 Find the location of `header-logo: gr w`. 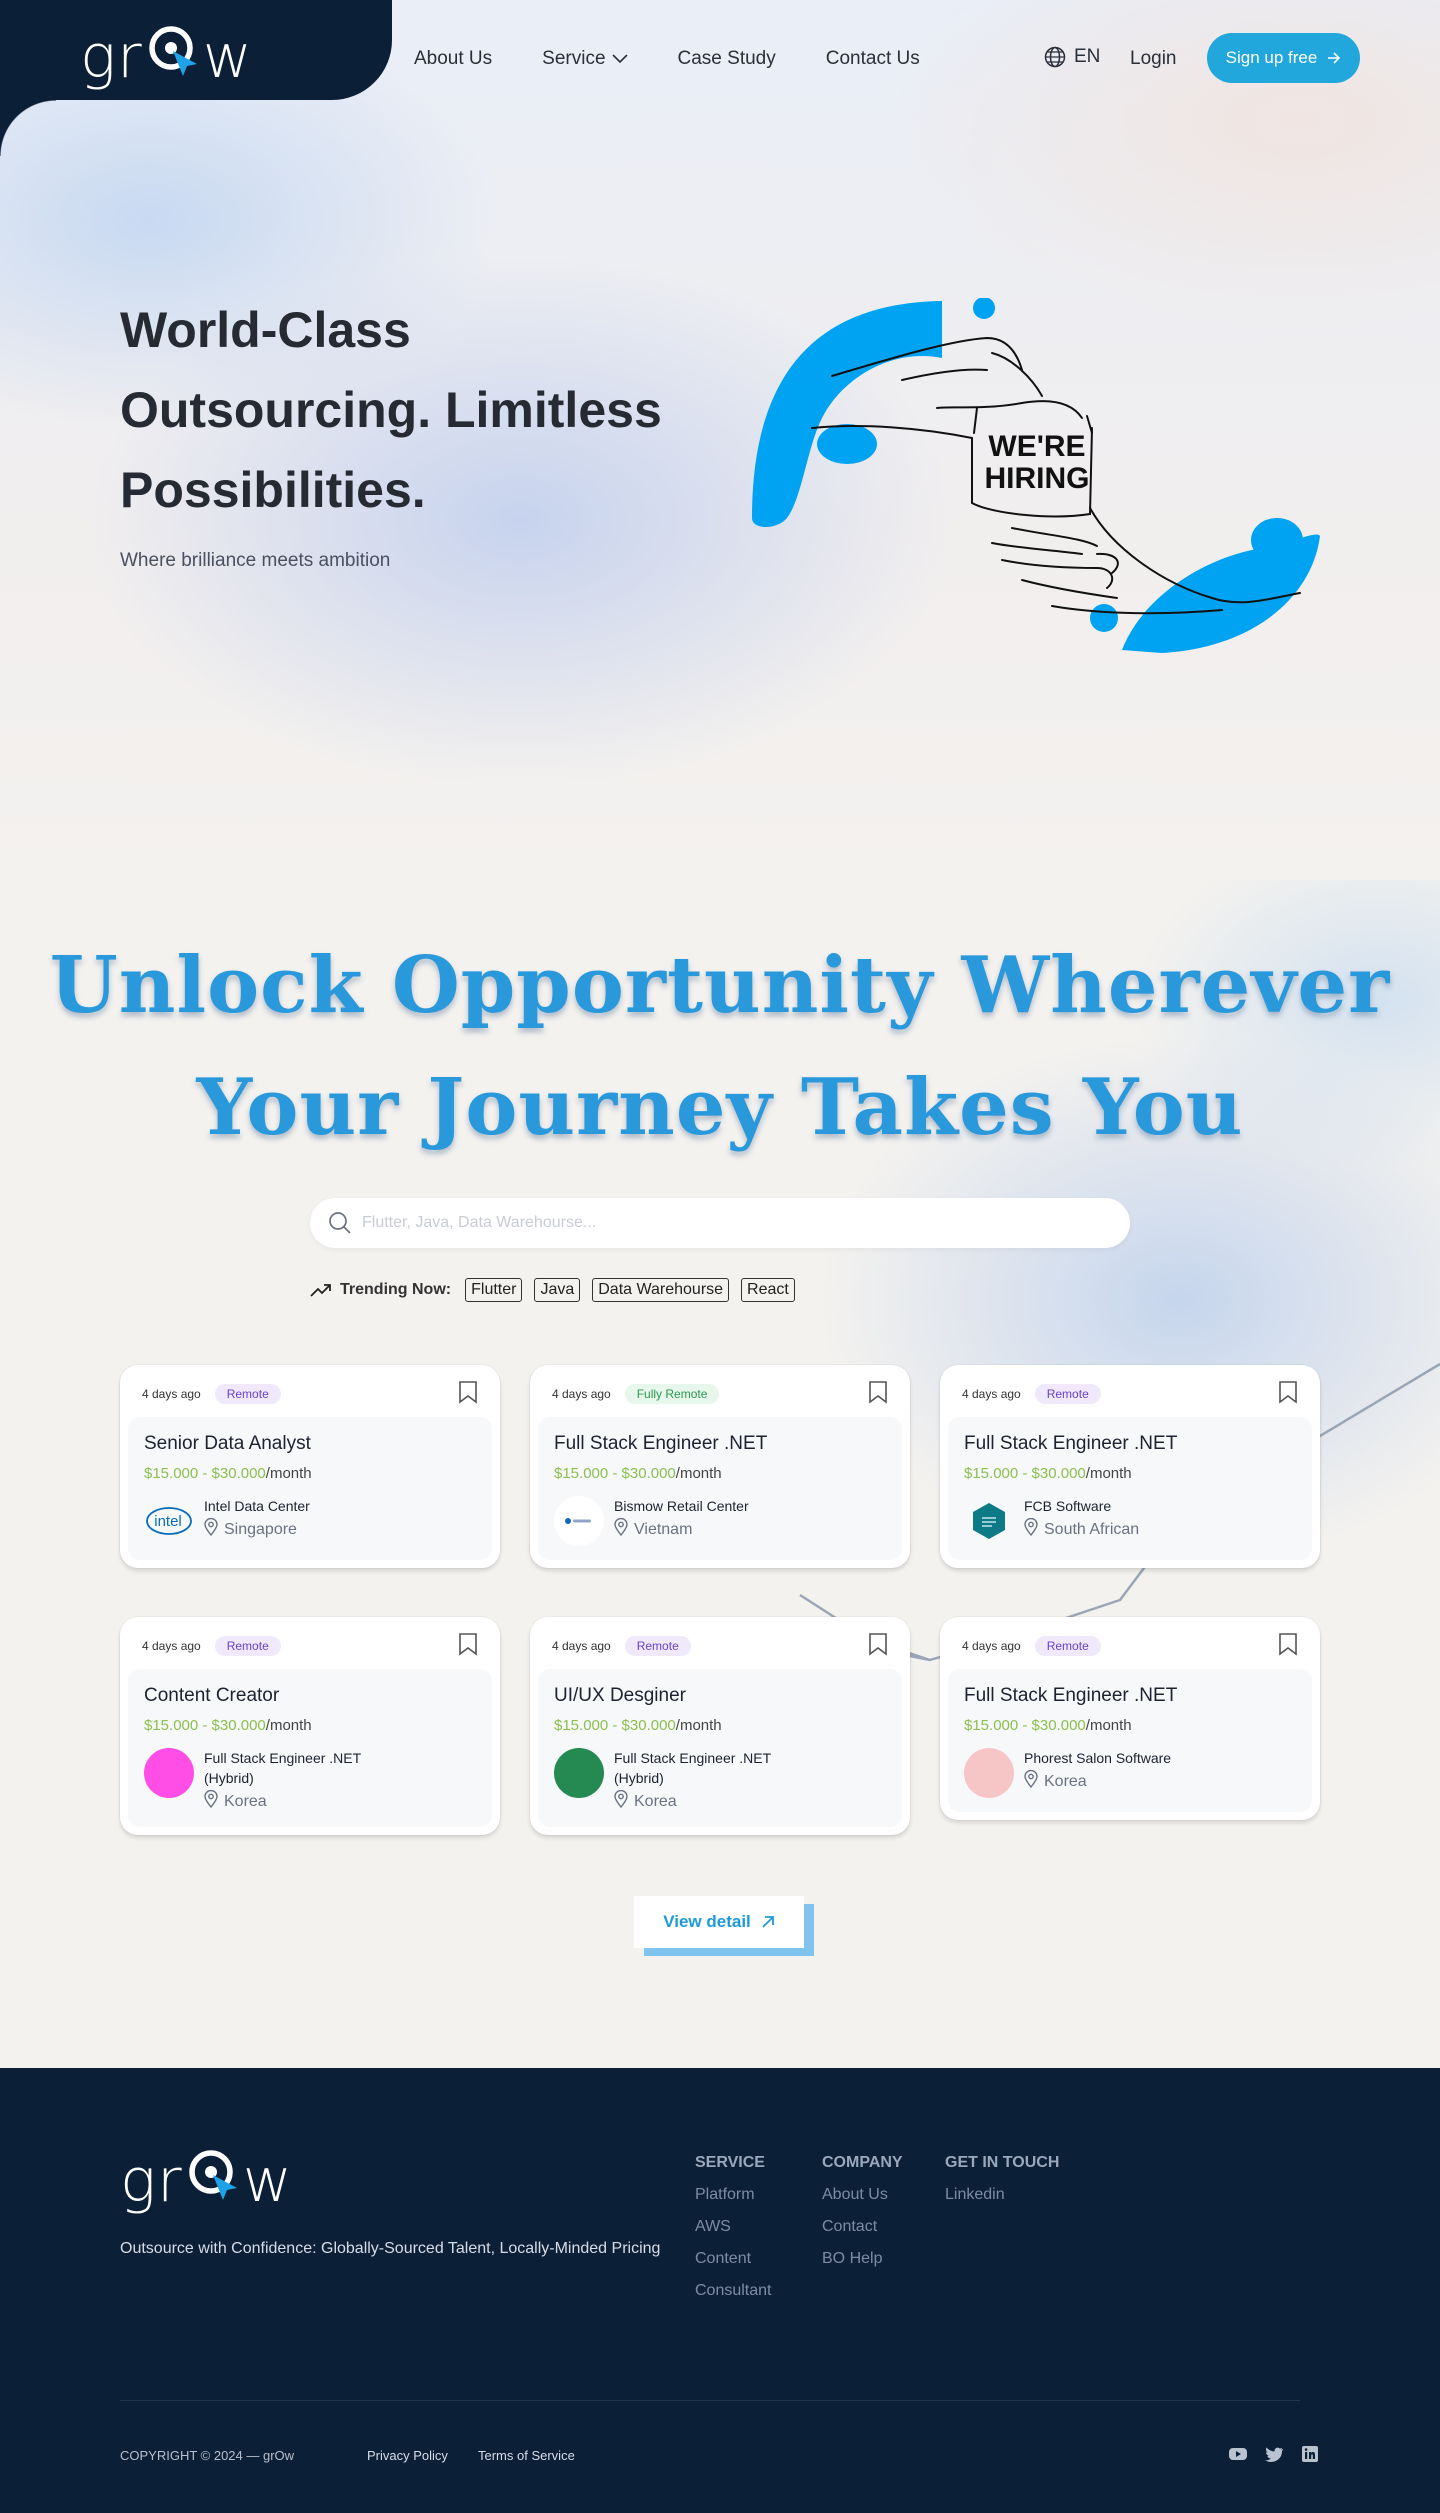

header-logo: gr w is located at coordinates (166, 56).